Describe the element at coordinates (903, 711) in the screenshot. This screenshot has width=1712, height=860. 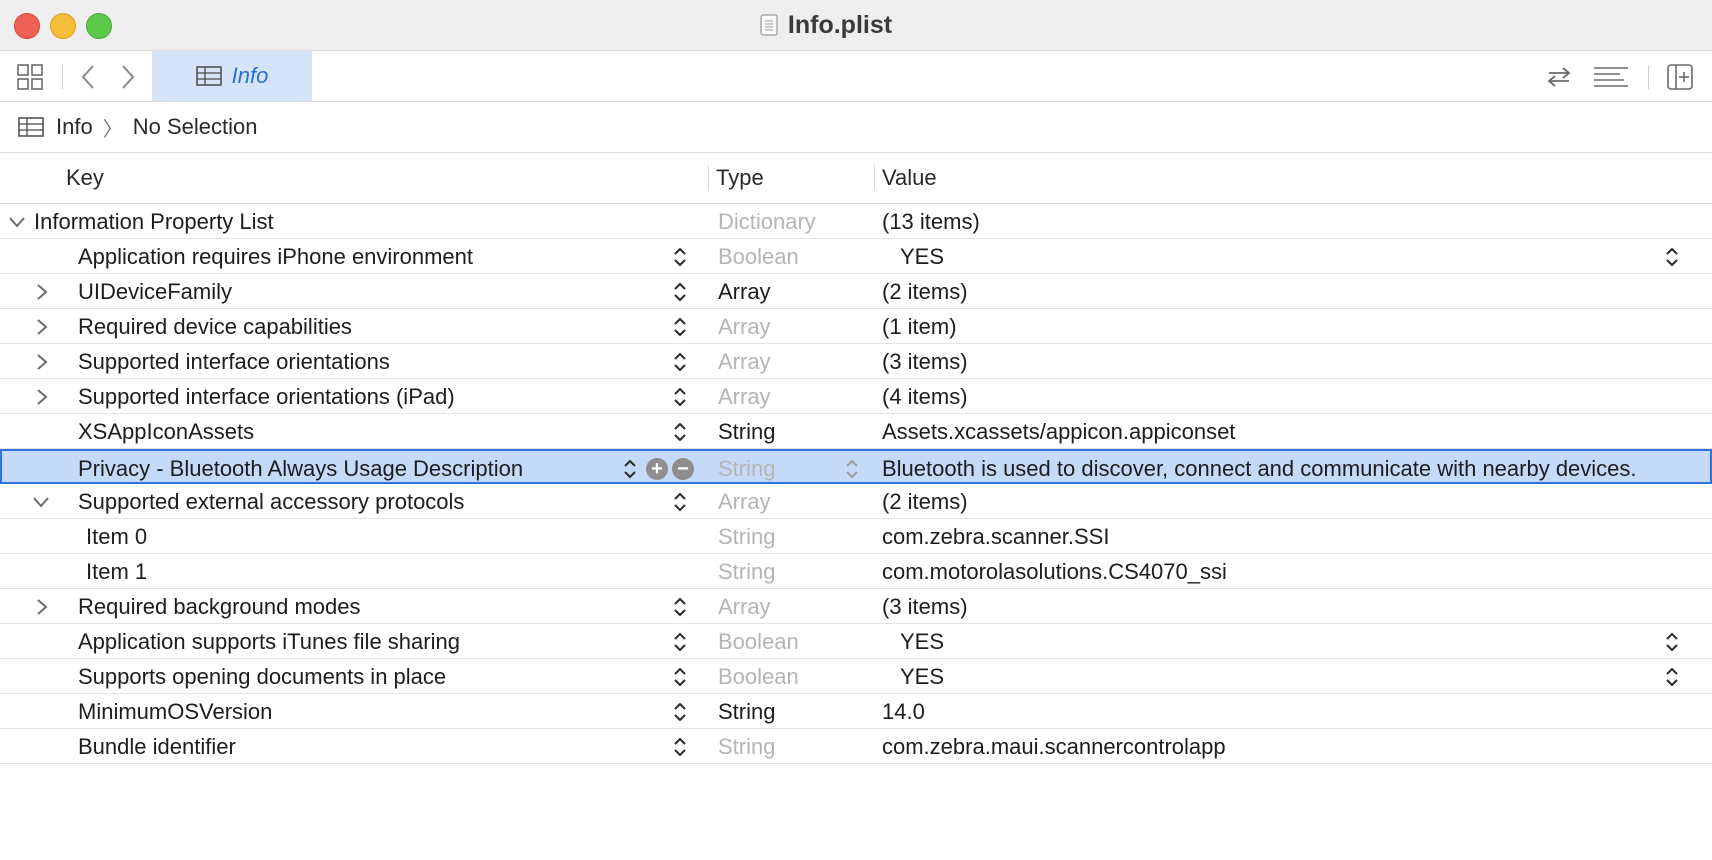
I see `row-value: 14.0` at that location.